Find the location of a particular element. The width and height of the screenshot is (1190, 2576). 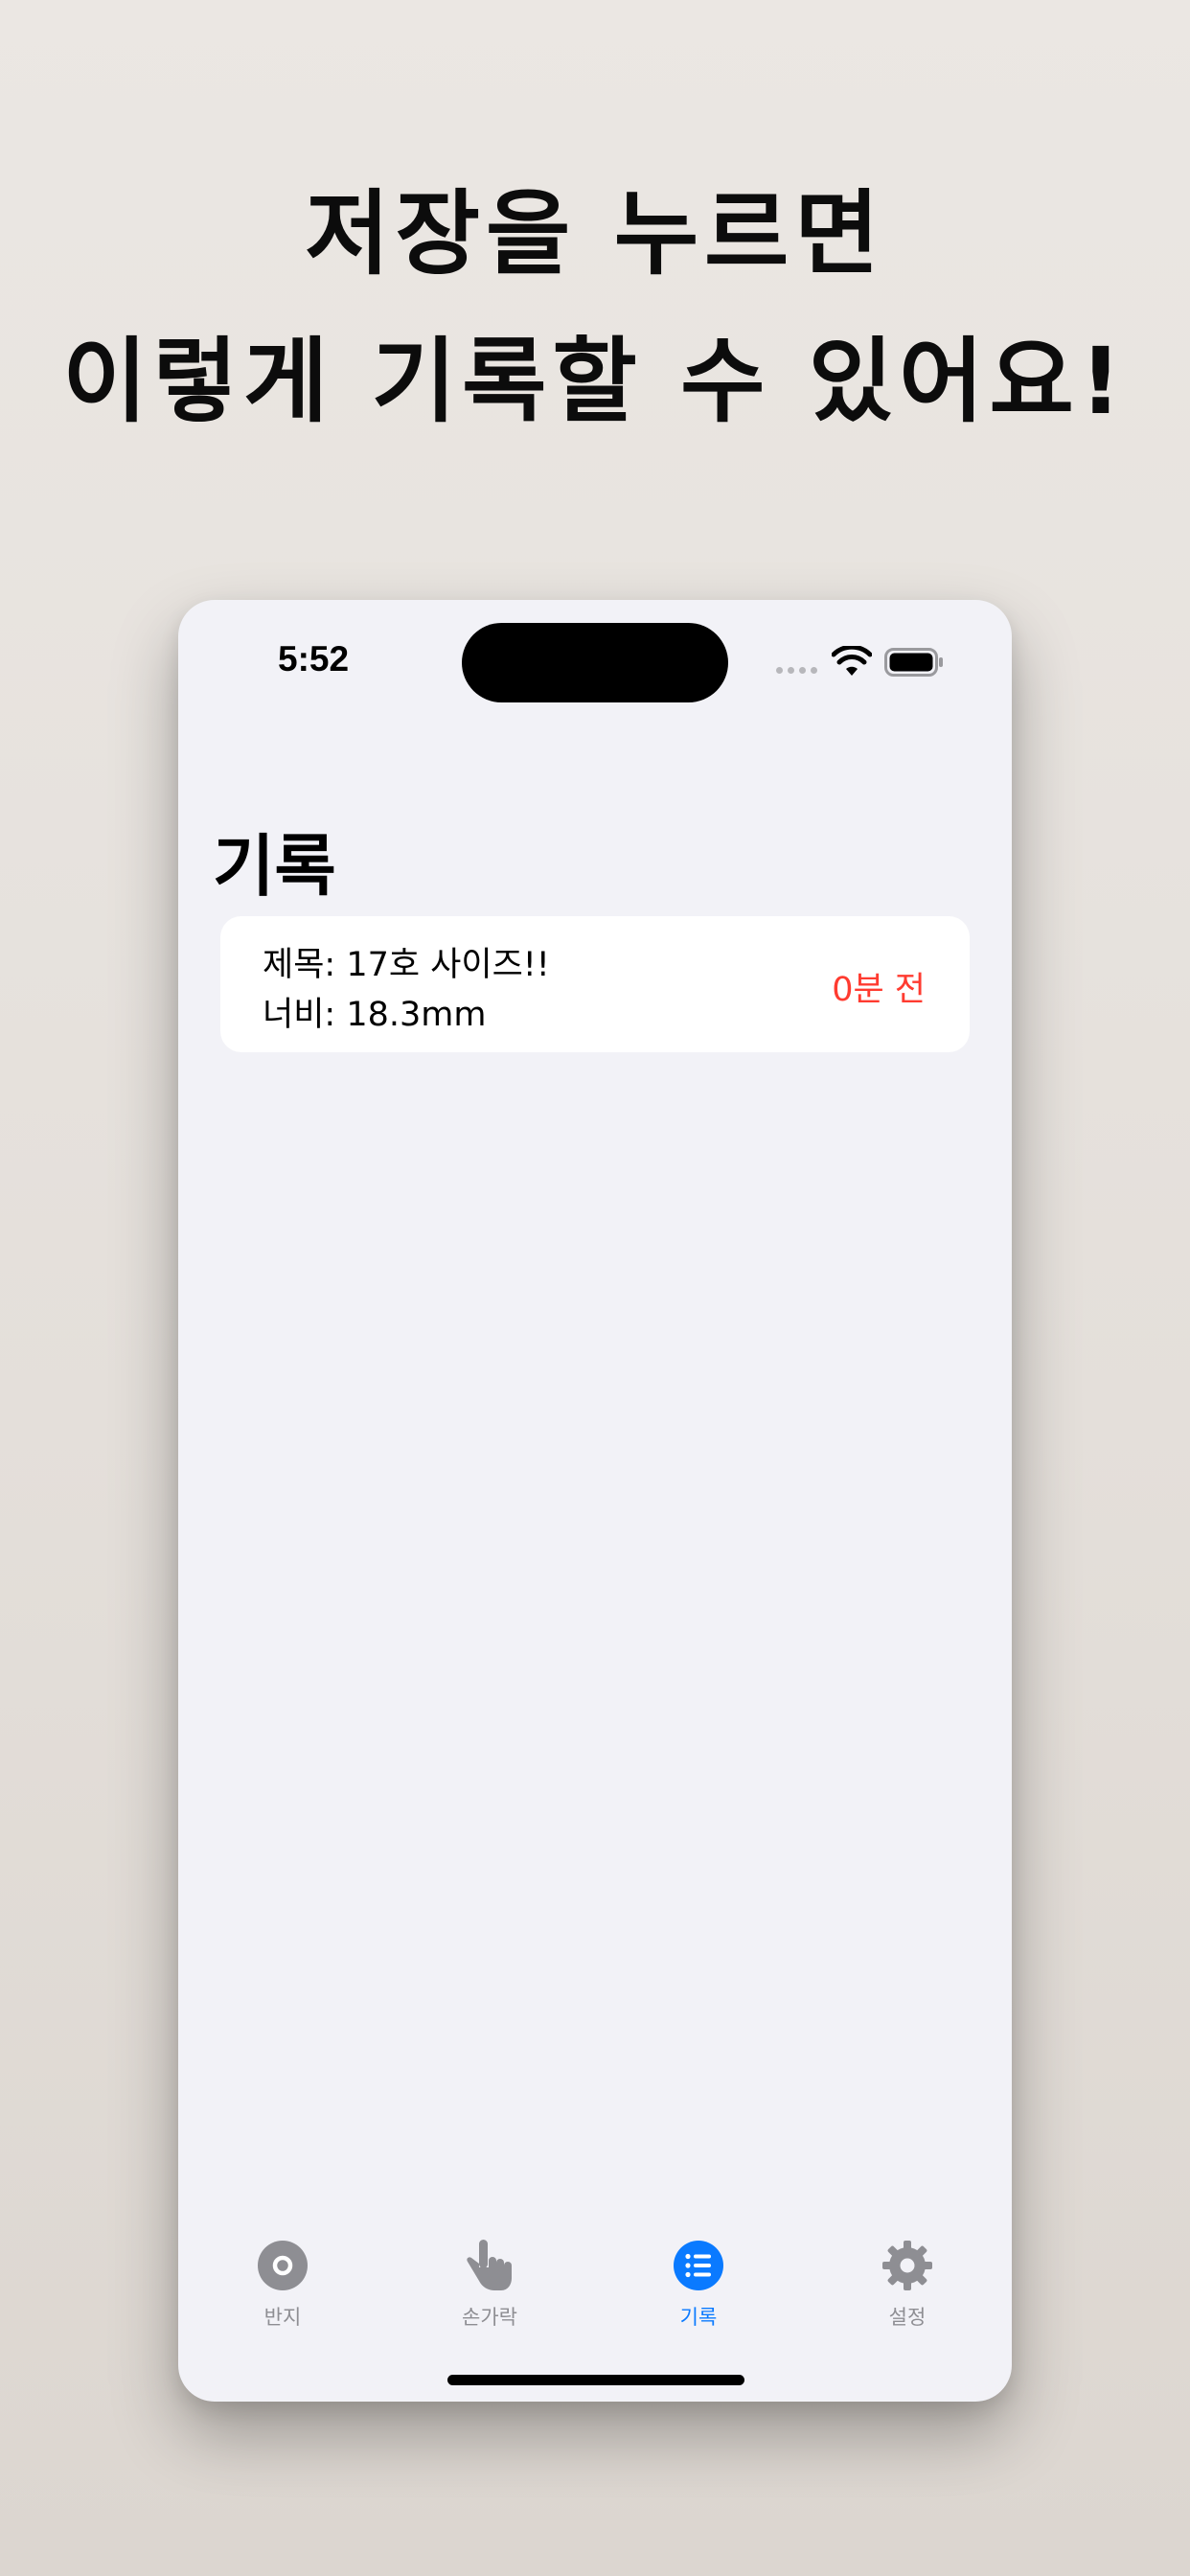

tab-ring-label: 반지 is located at coordinates (282, 2317).